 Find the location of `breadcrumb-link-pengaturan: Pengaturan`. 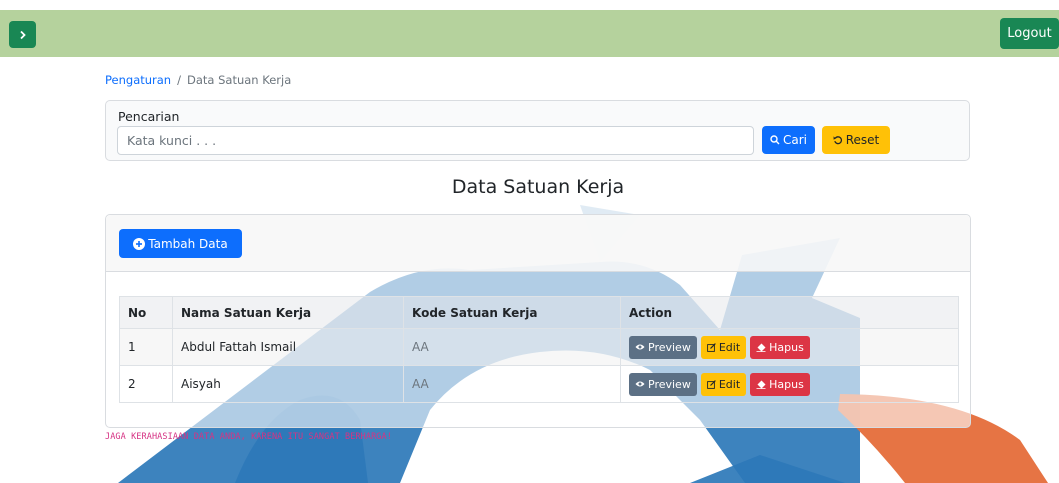

breadcrumb-link-pengaturan: Pengaturan is located at coordinates (138, 80).